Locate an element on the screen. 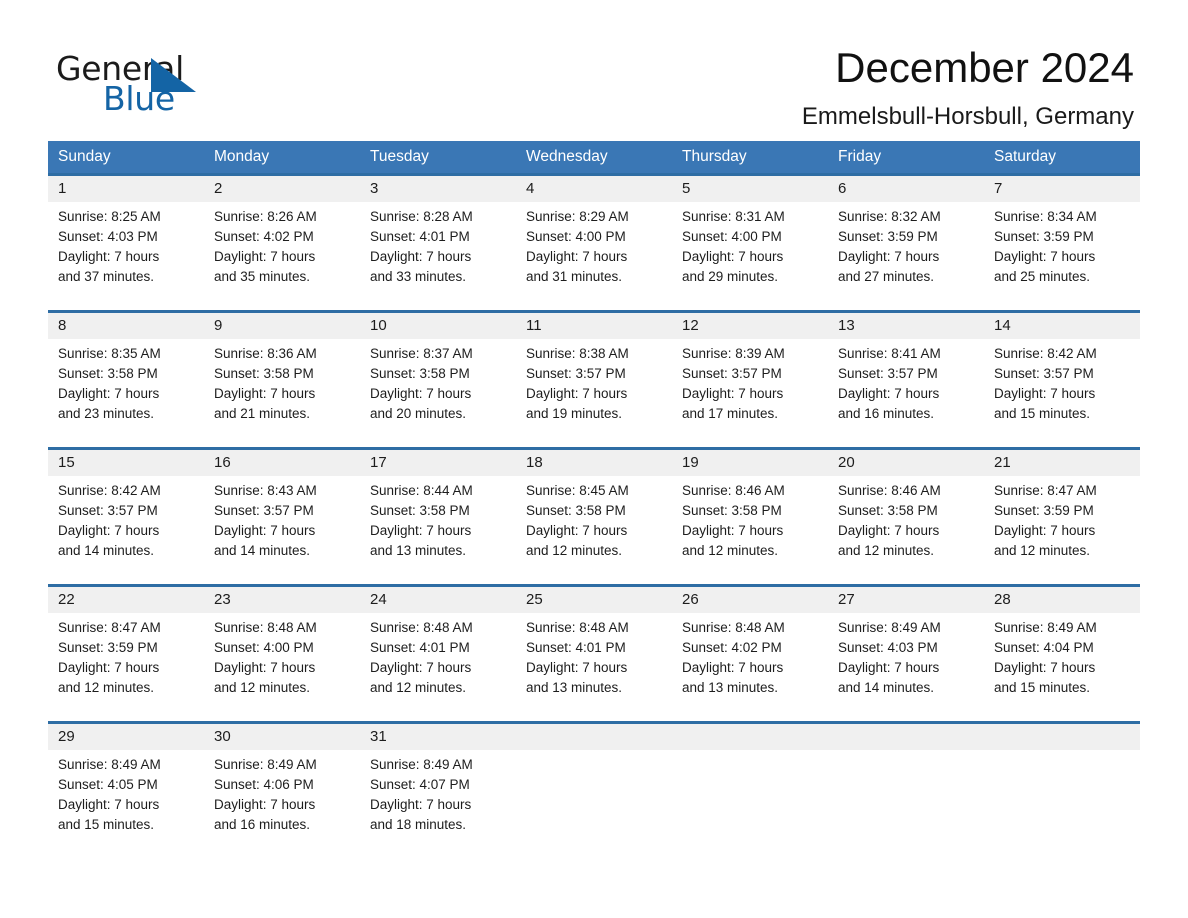 The image size is (1188, 918). day-number: 29 is located at coordinates (126, 737).